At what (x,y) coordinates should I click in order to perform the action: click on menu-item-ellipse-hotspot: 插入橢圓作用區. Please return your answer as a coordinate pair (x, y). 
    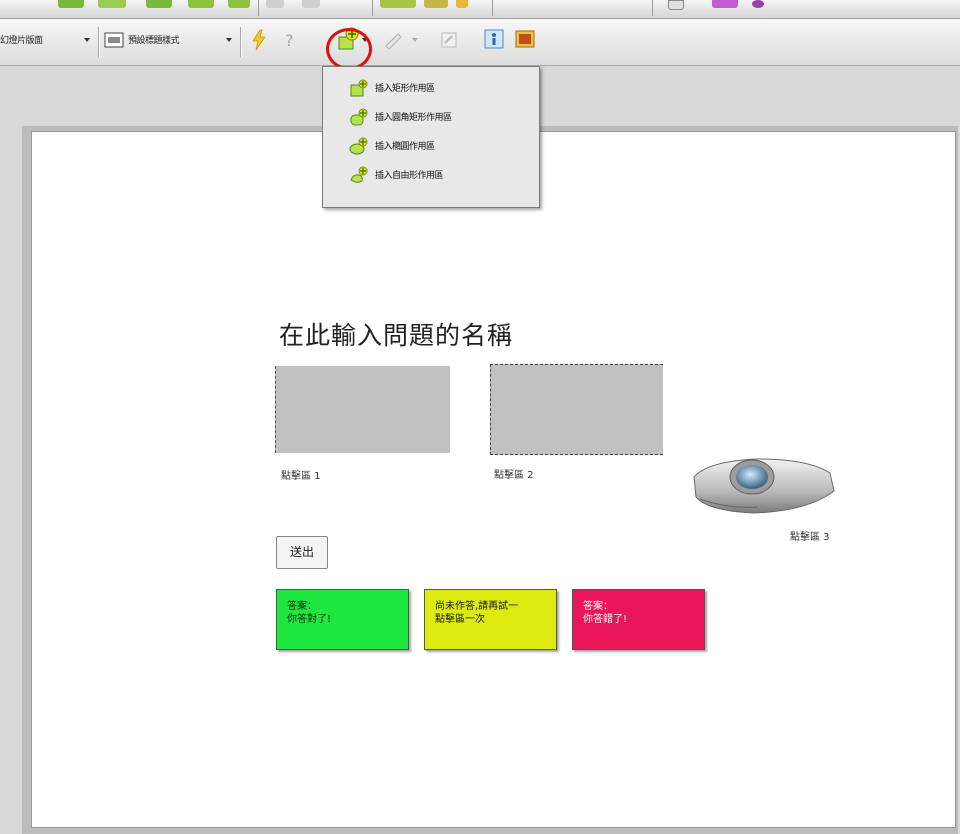
    Looking at the image, I should click on (444, 145).